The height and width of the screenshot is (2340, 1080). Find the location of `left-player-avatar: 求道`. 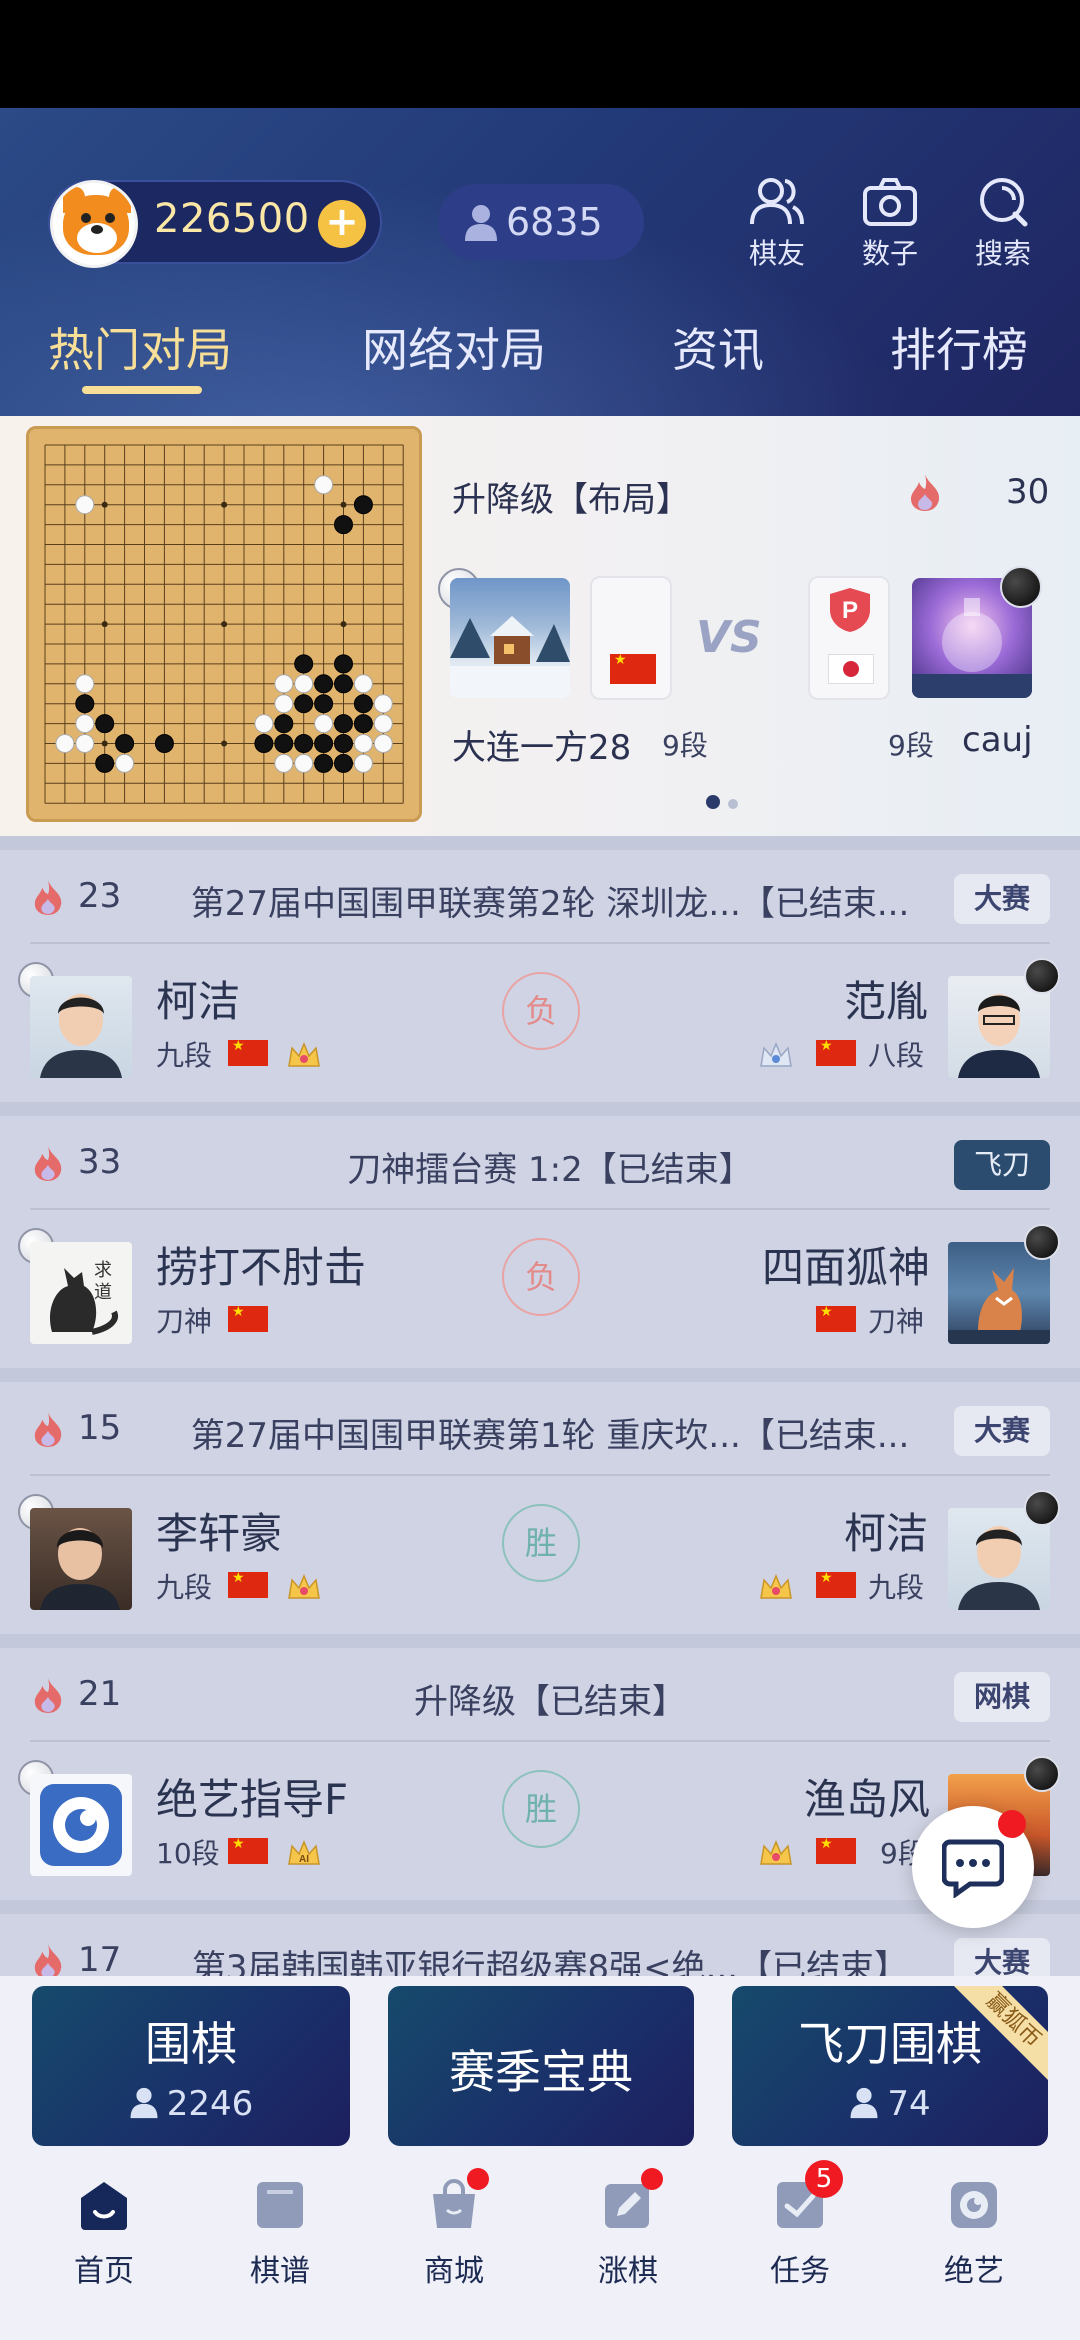

left-player-avatar: 求道 is located at coordinates (81, 1293).